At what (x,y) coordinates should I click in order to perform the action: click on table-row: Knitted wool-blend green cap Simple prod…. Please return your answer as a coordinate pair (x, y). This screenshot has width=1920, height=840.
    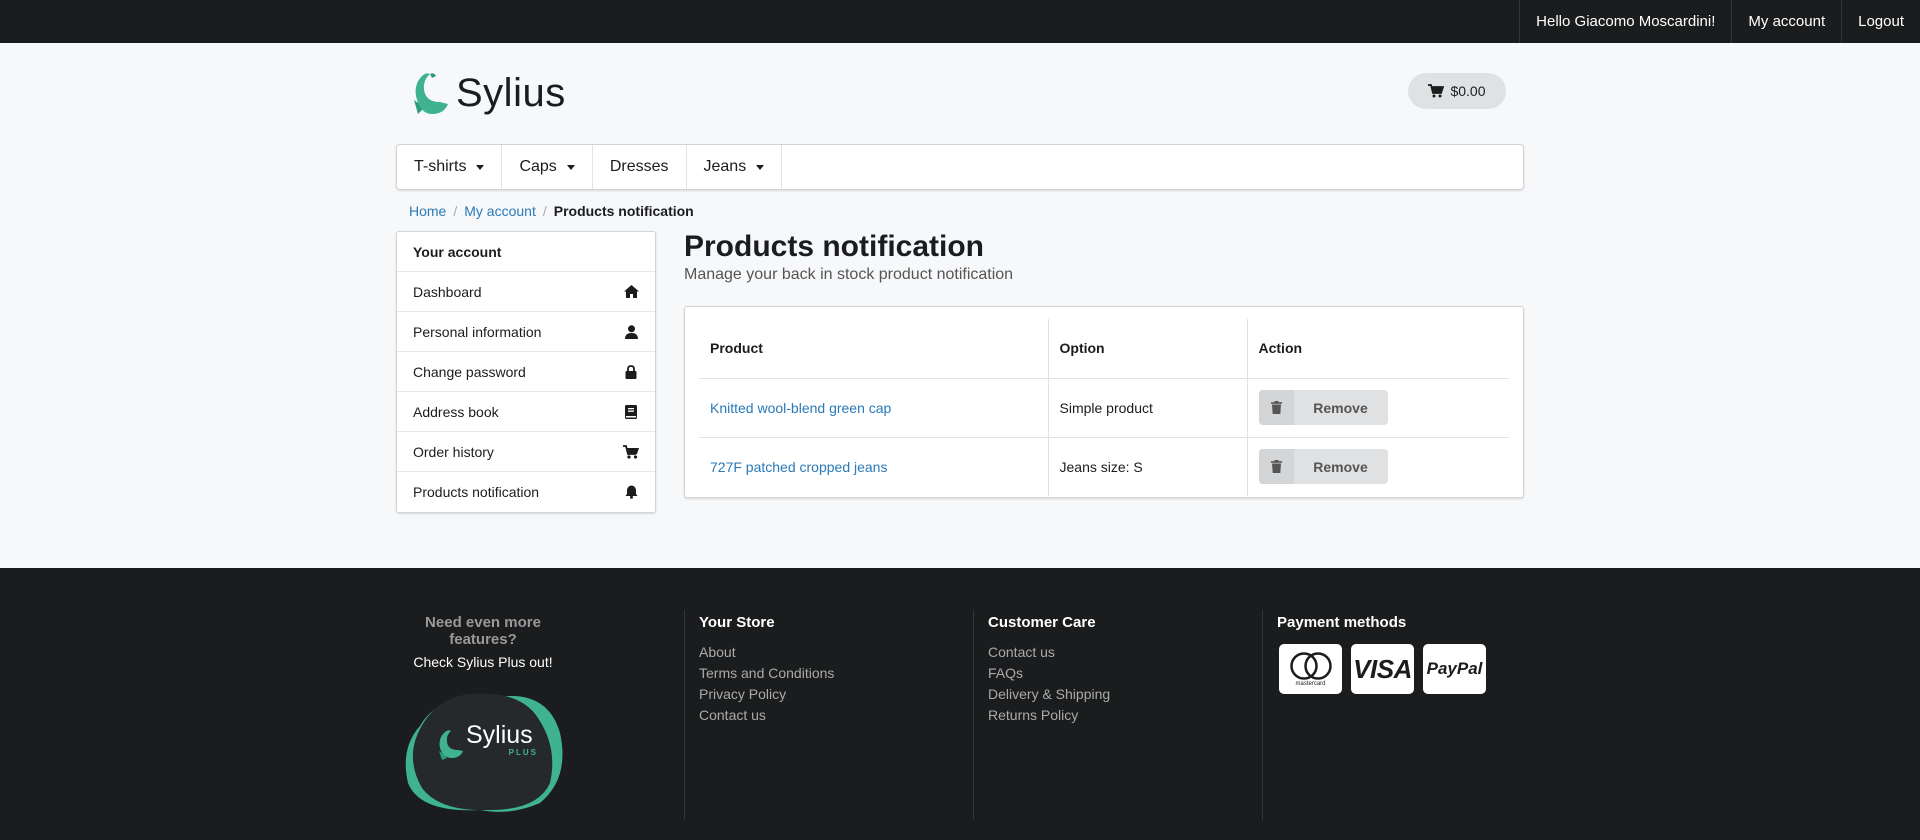
    Looking at the image, I should click on (1104, 408).